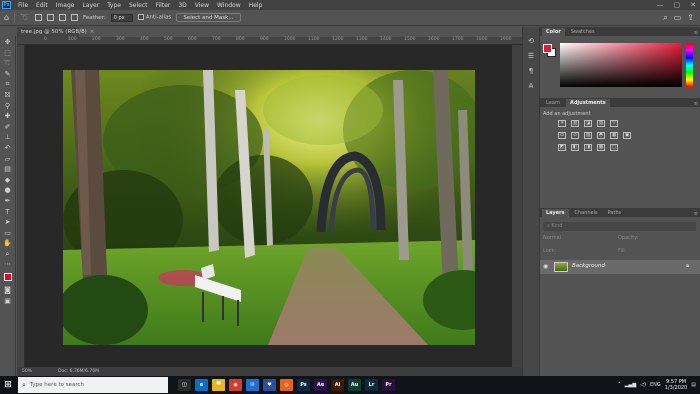  Describe the element at coordinates (620, 267) in the screenshot. I see `layer-row-background: ◉ Background 🔒︎` at that location.